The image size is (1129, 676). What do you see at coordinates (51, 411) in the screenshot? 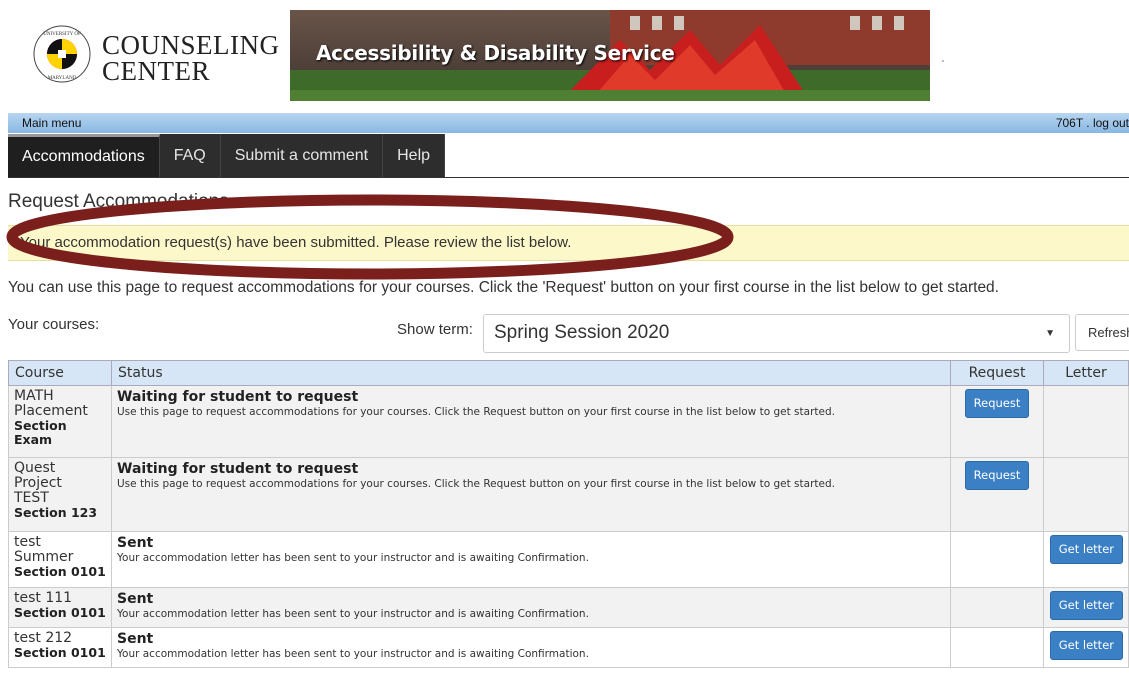
I see `course-name-line: Placement` at bounding box center [51, 411].